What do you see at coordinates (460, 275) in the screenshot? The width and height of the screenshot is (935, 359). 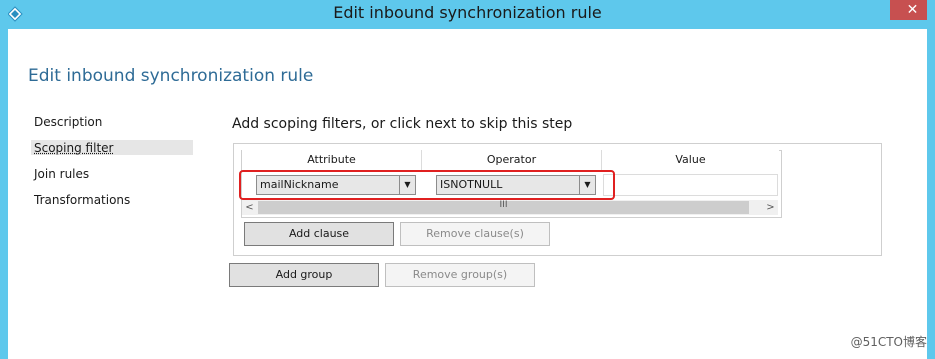 I see `remove-group-button: Remove group(s)` at bounding box center [460, 275].